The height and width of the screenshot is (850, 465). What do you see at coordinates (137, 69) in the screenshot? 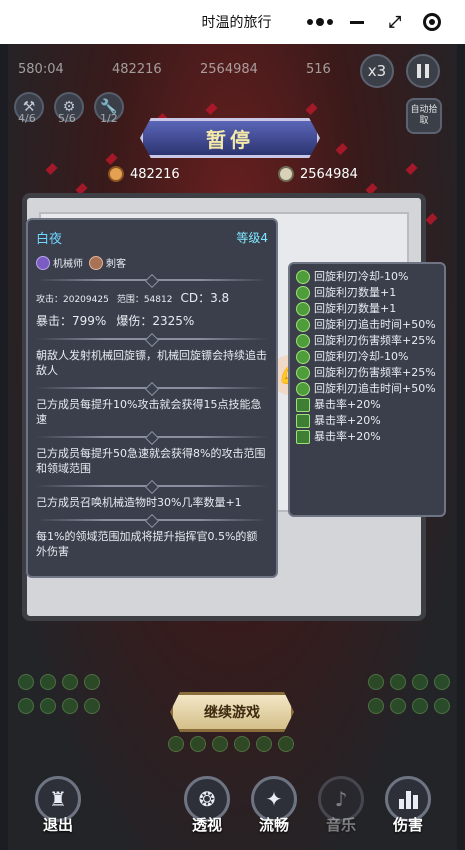
I see `hud-gold: 482216` at bounding box center [137, 69].